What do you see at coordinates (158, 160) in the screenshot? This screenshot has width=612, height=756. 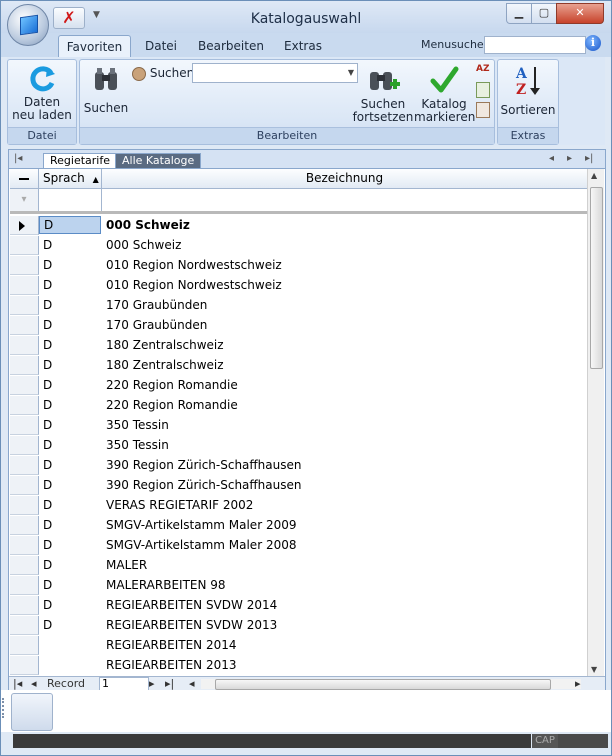 I see `subtab-alle-kataloge: Alle Kataloge` at bounding box center [158, 160].